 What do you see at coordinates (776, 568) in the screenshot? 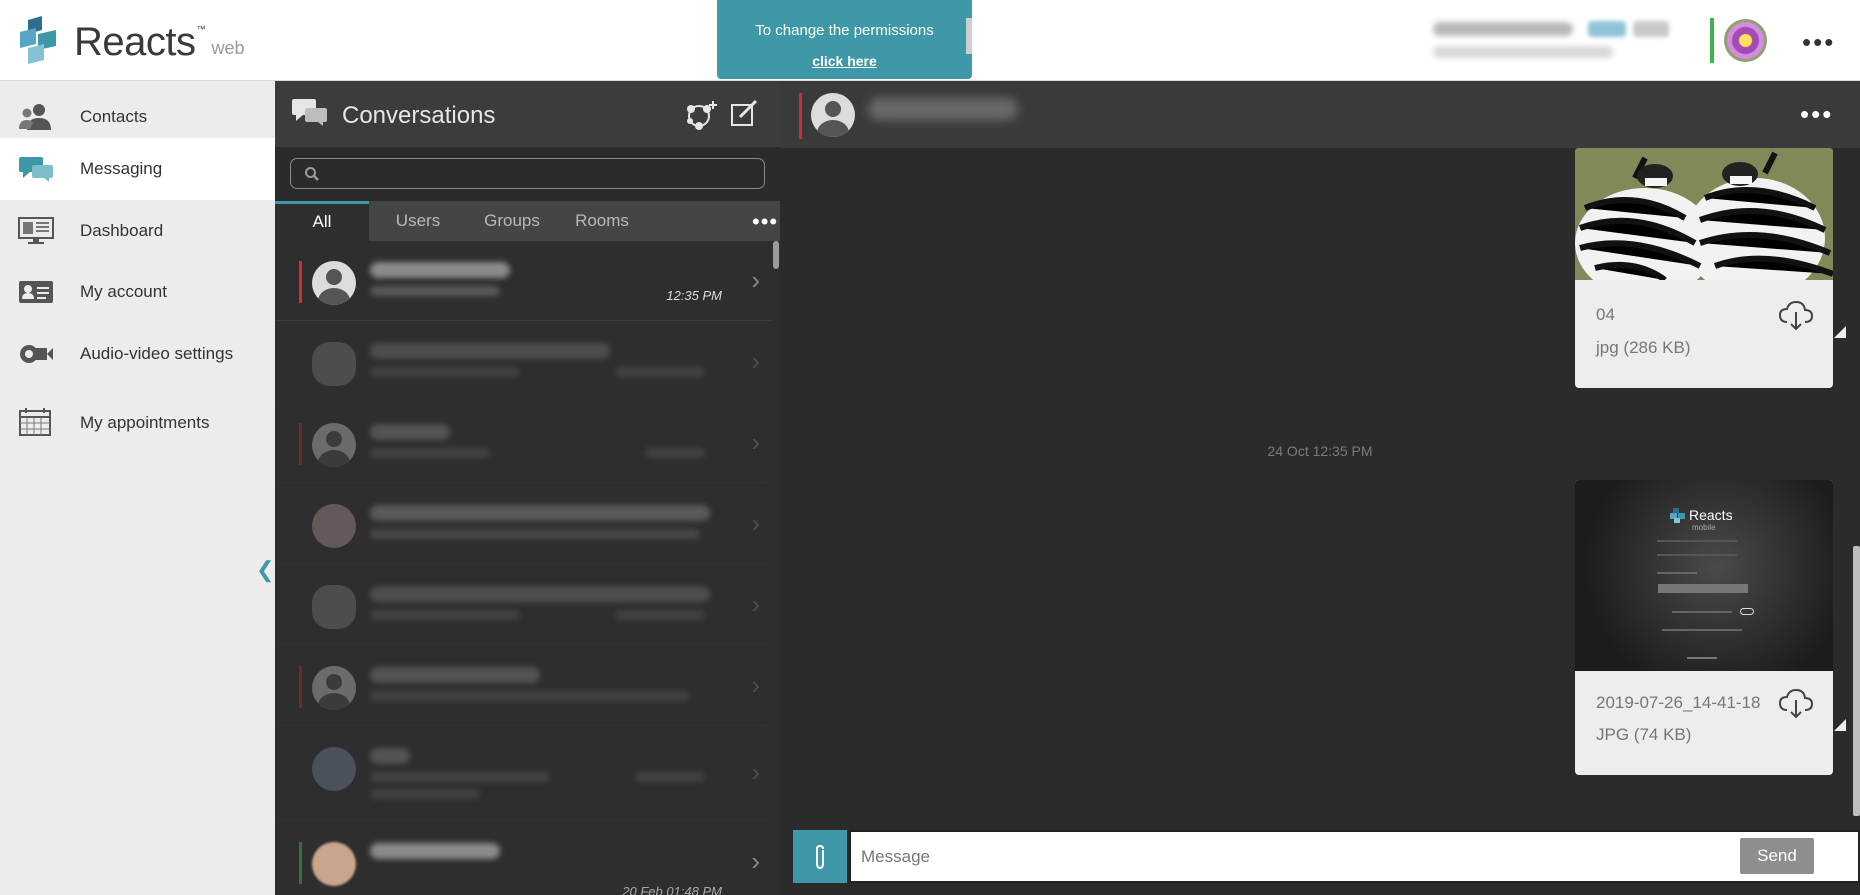
I see `conversation-list-scrollbar` at bounding box center [776, 568].